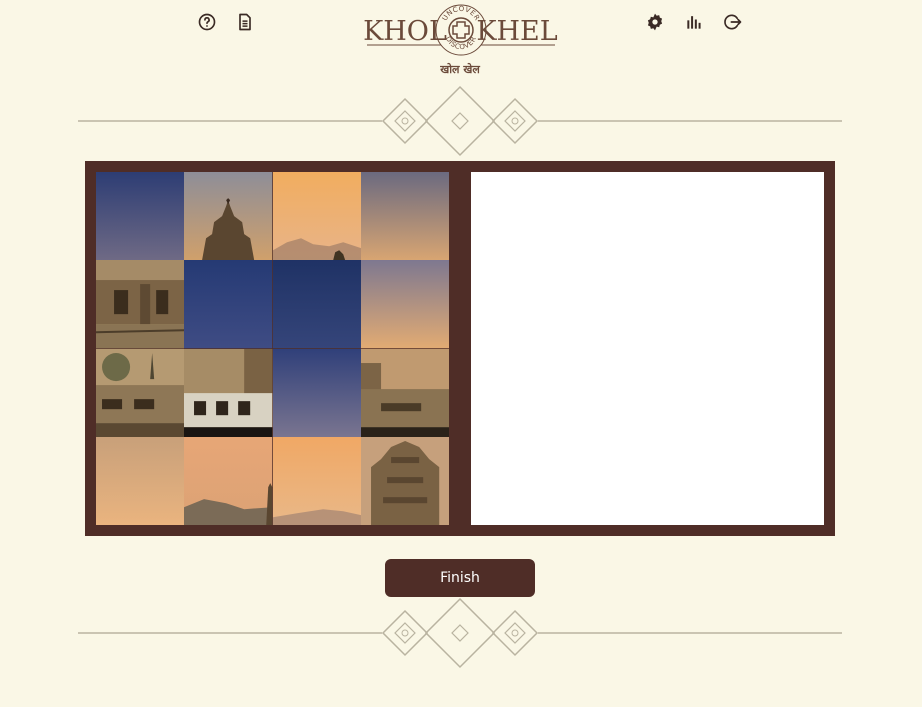 The height and width of the screenshot is (707, 922). What do you see at coordinates (733, 22) in the screenshot?
I see `logout-icon` at bounding box center [733, 22].